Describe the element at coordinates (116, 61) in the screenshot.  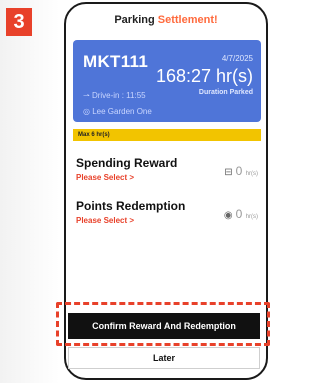
I see `license-plate: MKT111` at that location.